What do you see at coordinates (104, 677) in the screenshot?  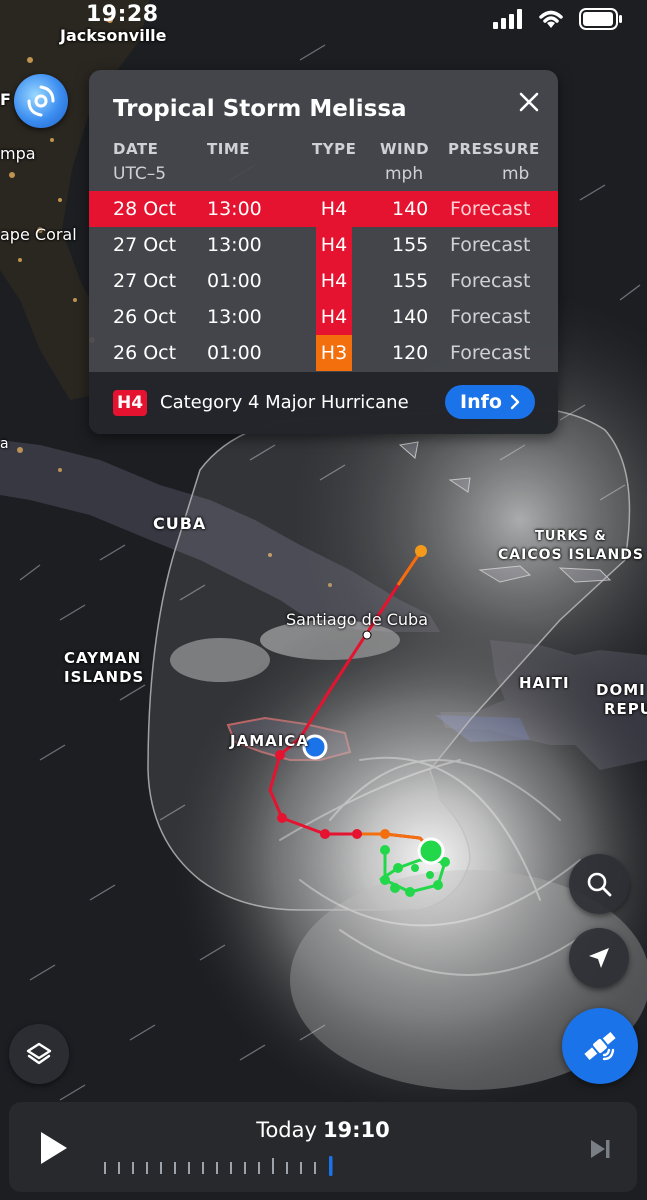 I see `map-label-cayman-line2: ISLANDS` at bounding box center [104, 677].